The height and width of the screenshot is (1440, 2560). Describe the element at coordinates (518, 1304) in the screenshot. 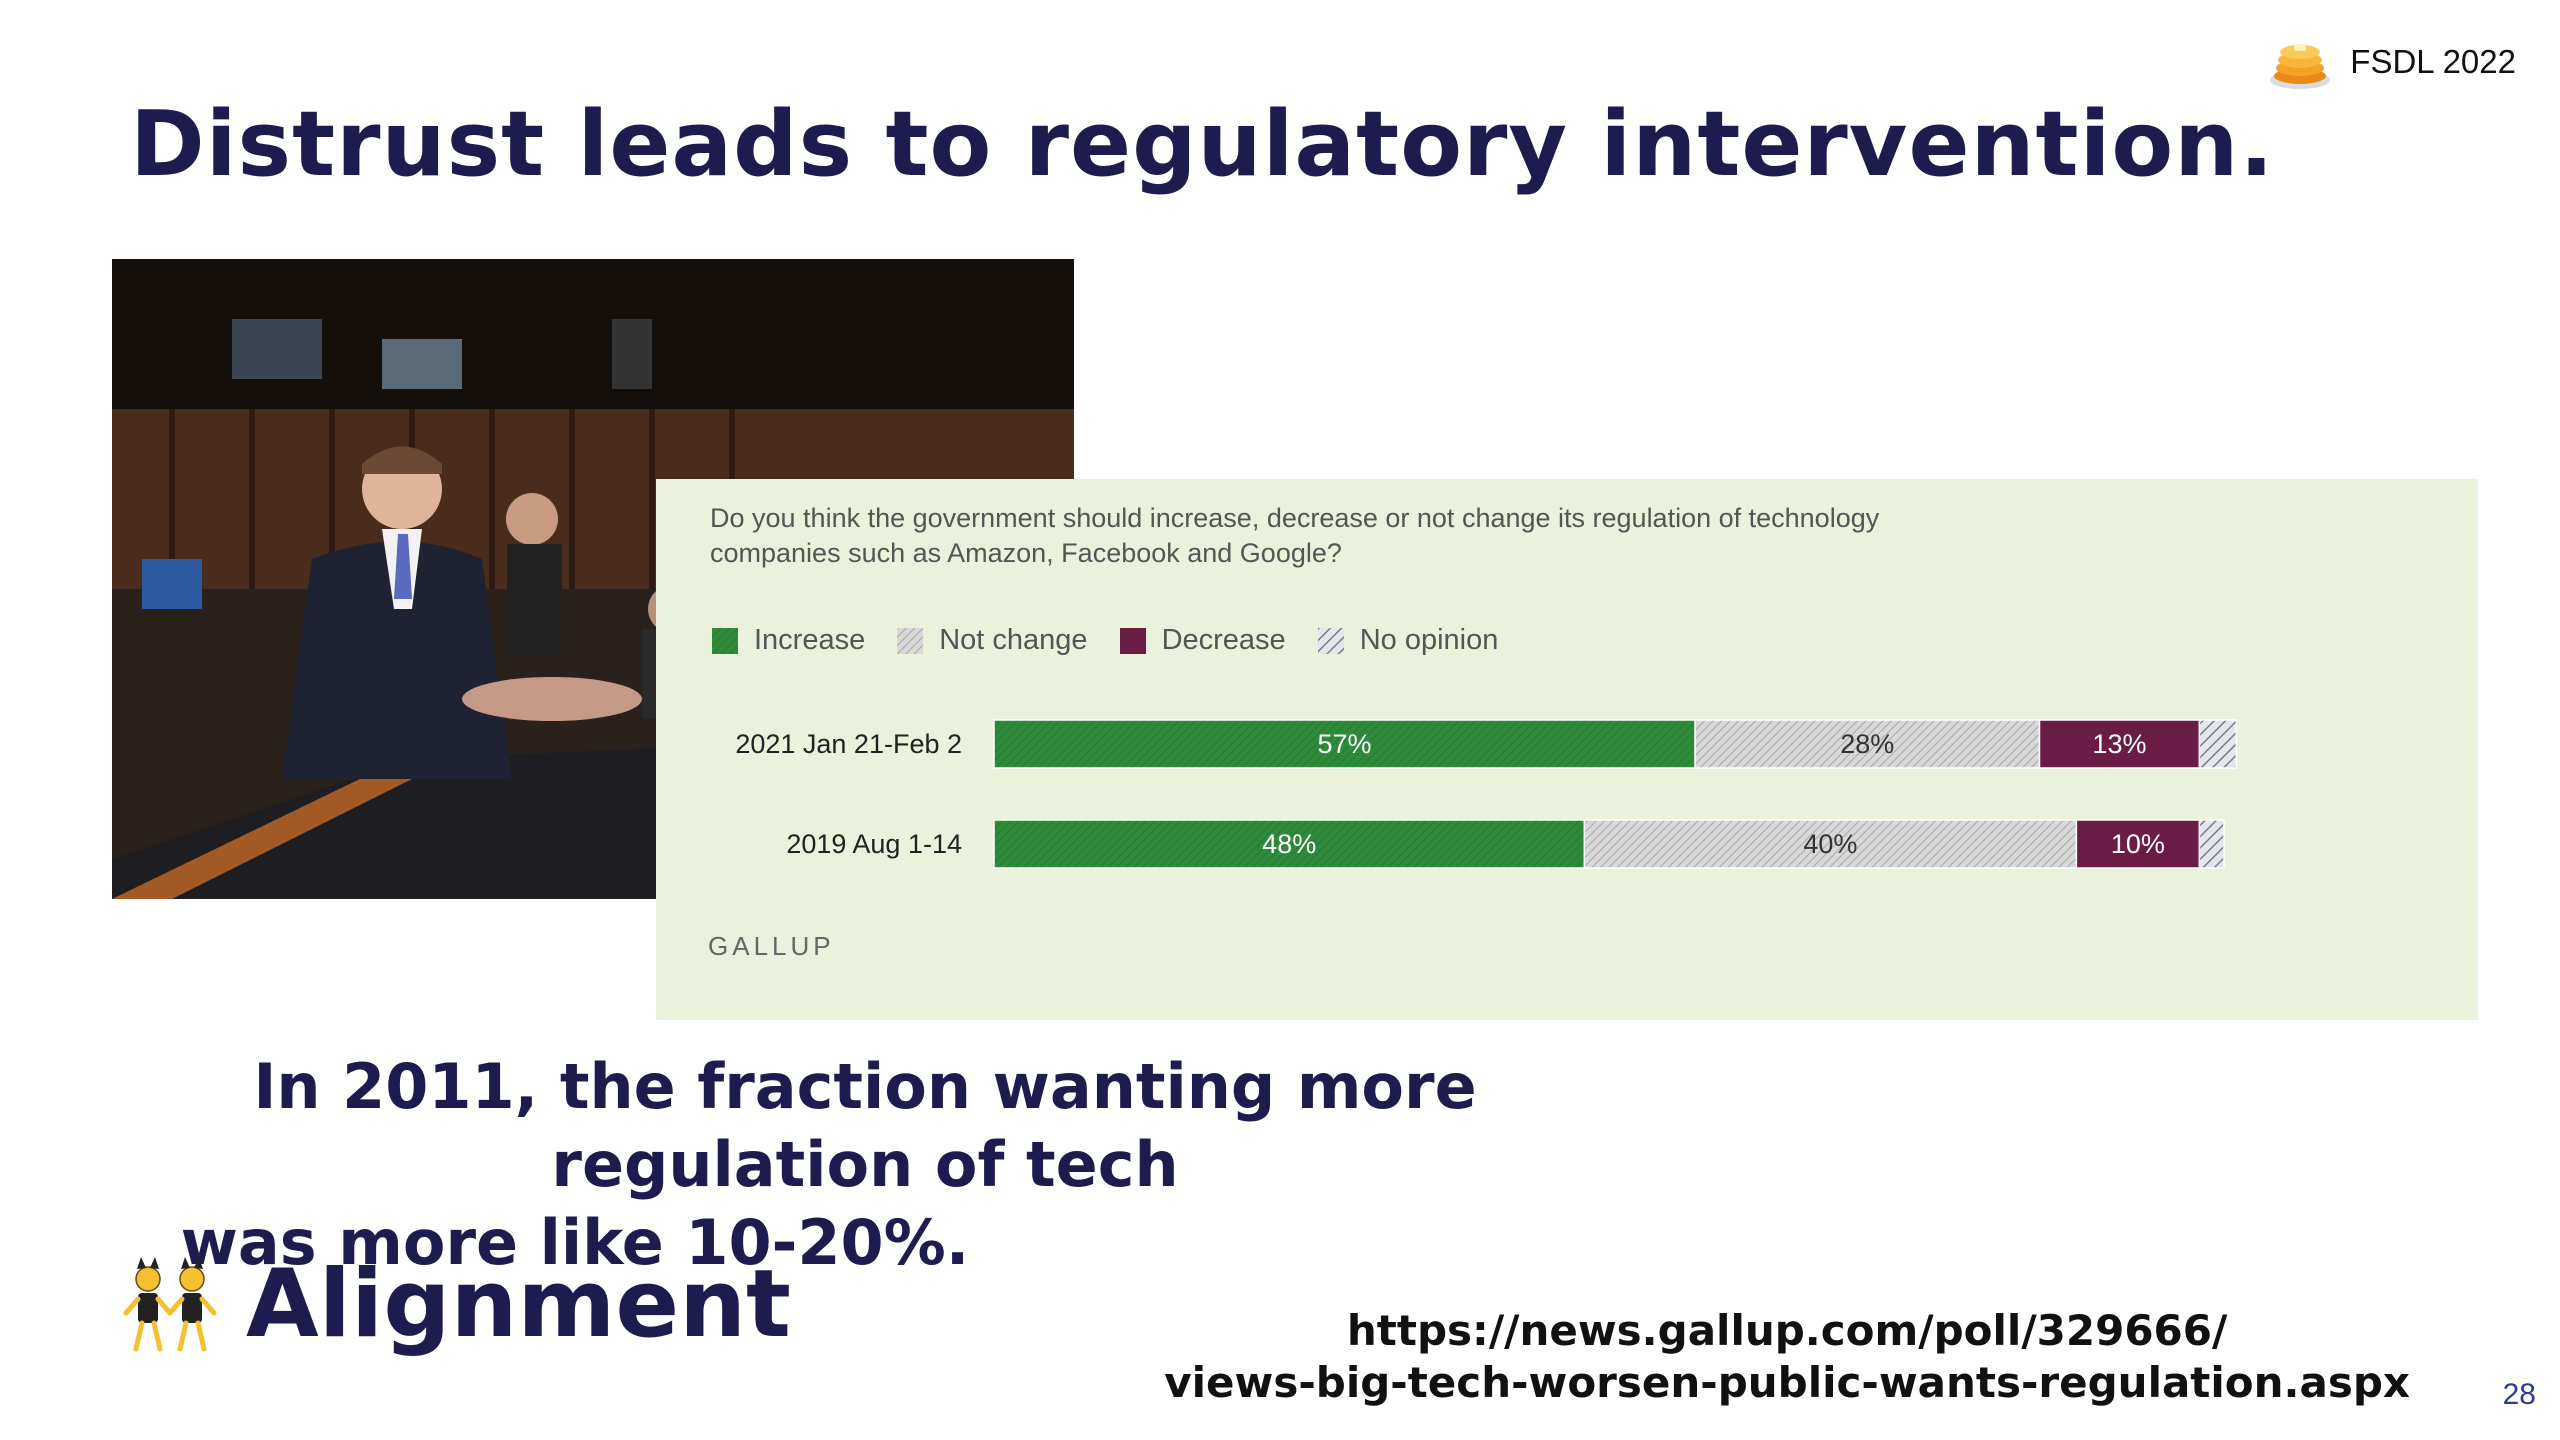

I see `section-label: Alignment` at that location.